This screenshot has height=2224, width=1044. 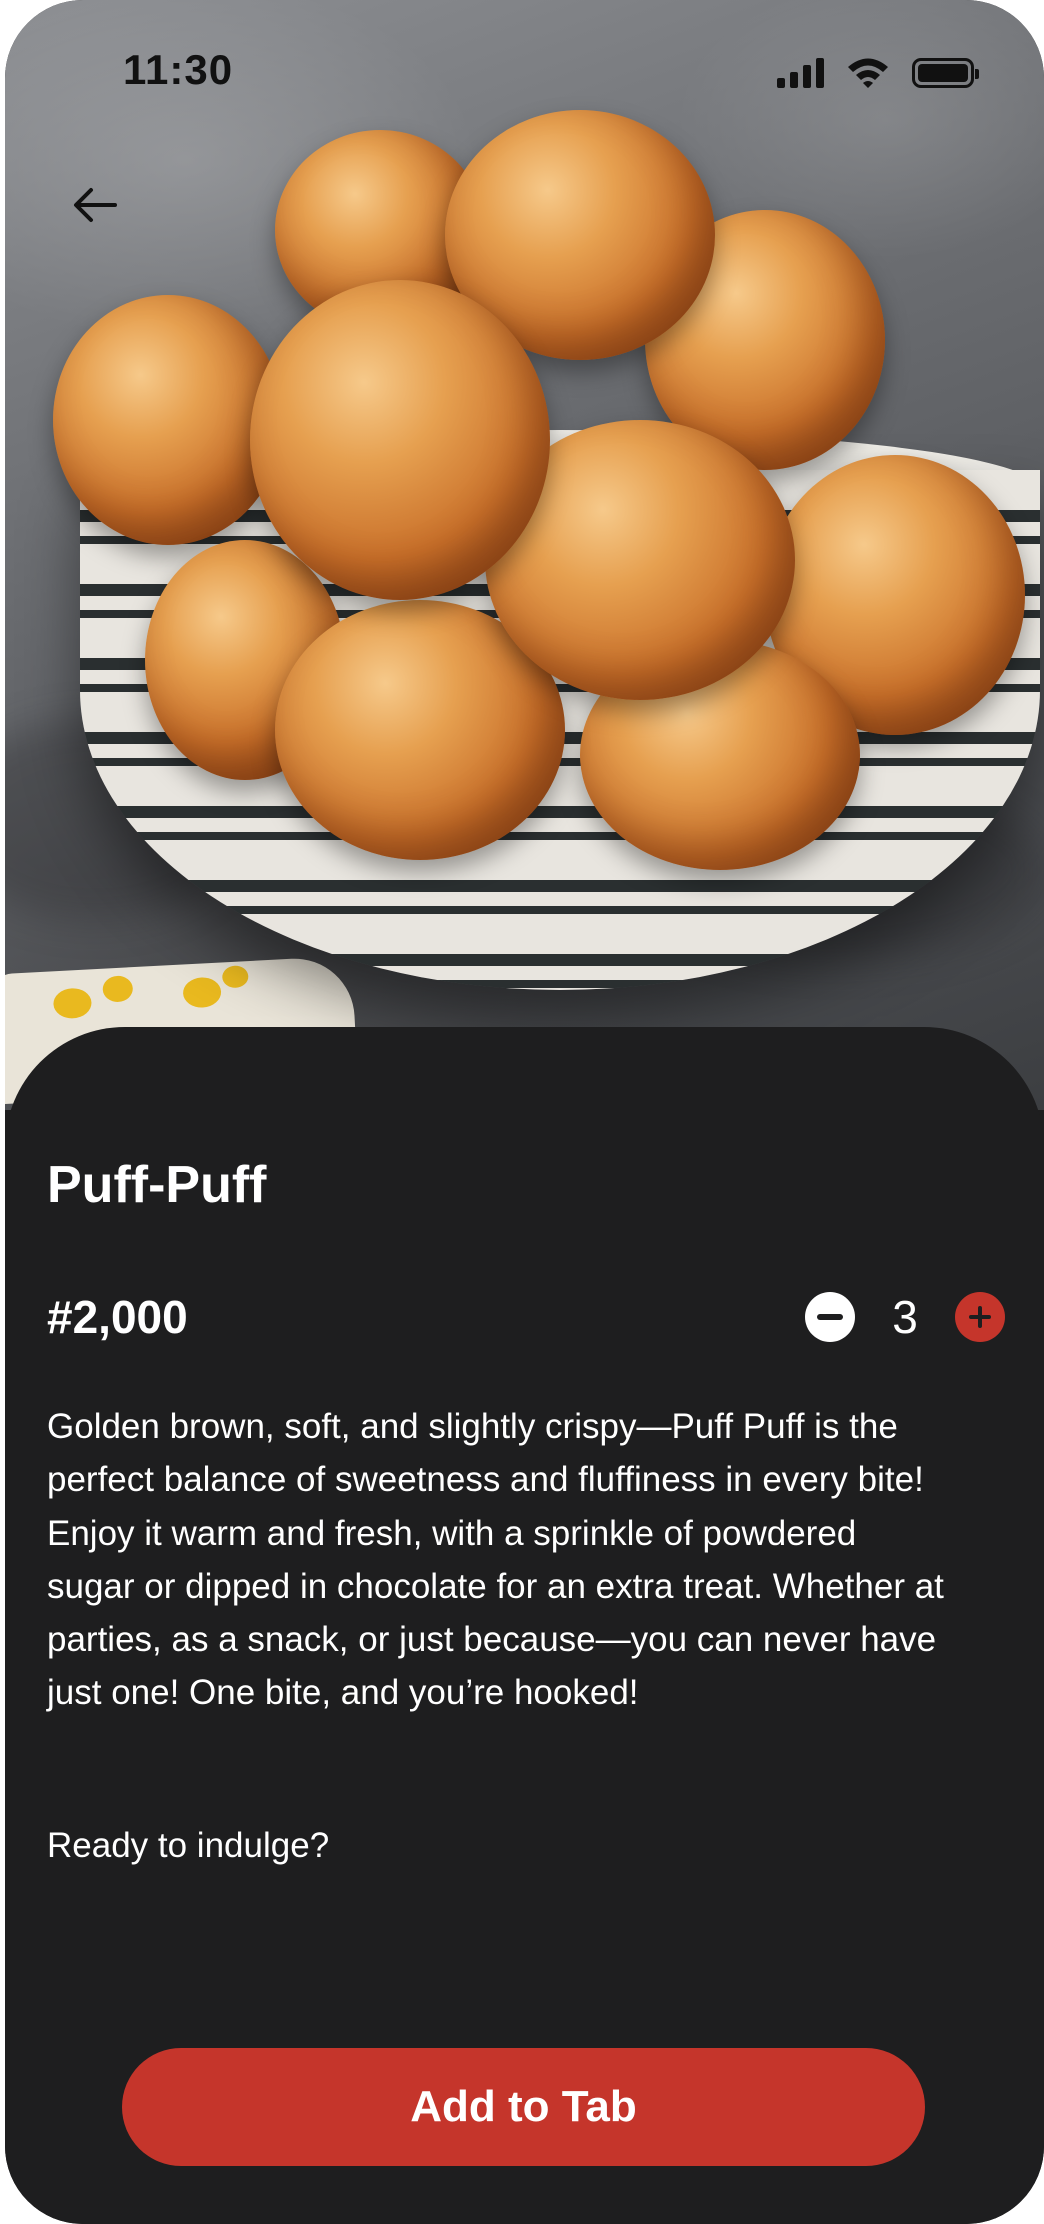 I want to click on status-time: 11:30, so click(x=178, y=69).